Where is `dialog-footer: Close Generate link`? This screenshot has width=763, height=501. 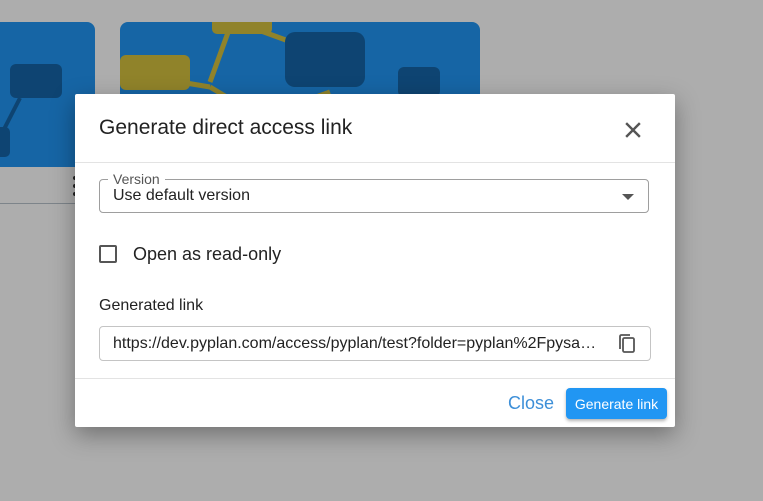
dialog-footer: Close Generate link is located at coordinates (375, 403).